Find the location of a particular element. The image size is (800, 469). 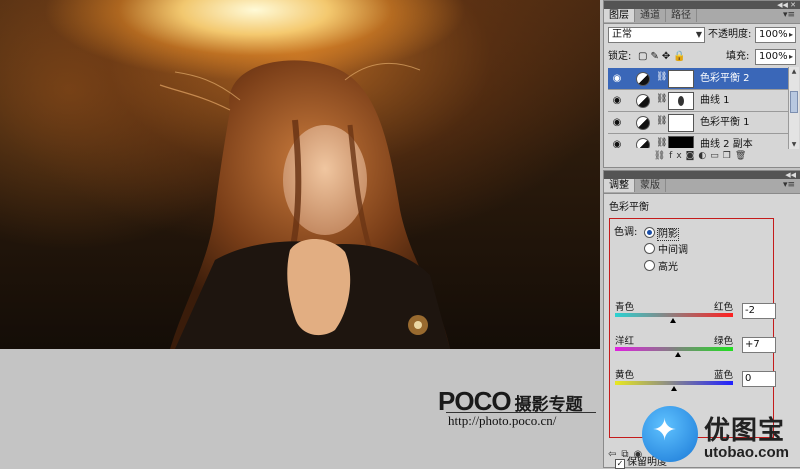

fill-value: 100% is located at coordinates (773, 56).